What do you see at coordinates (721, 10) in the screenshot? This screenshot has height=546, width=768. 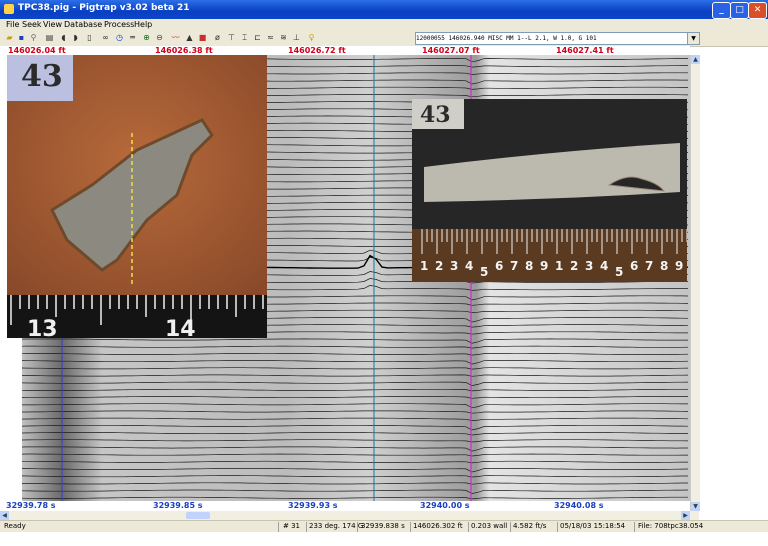 I see `minimize-button: _` at bounding box center [721, 10].